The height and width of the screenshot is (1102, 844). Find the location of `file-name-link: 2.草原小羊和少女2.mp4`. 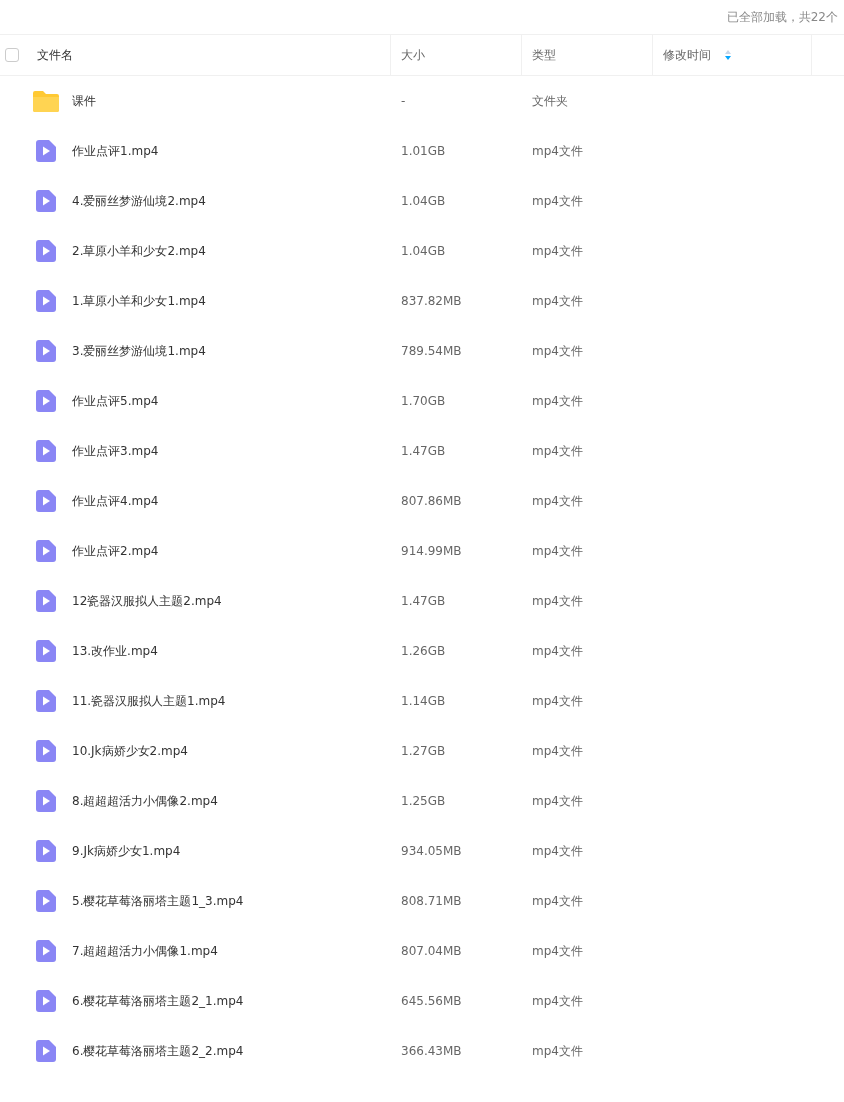

file-name-link: 2.草原小羊和少女2.mp4 is located at coordinates (139, 251).